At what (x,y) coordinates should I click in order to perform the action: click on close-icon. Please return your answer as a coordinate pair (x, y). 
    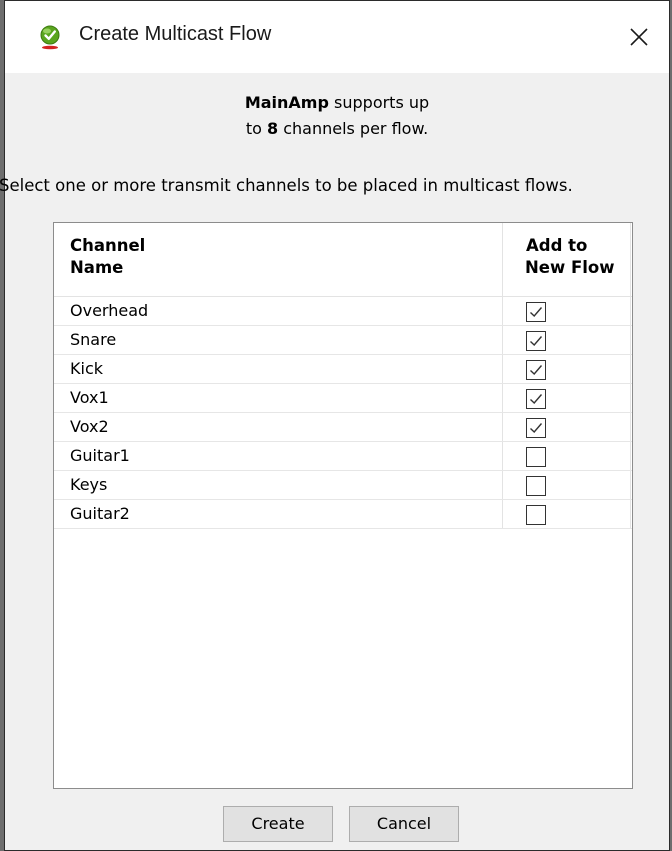
    Looking at the image, I should click on (639, 37).